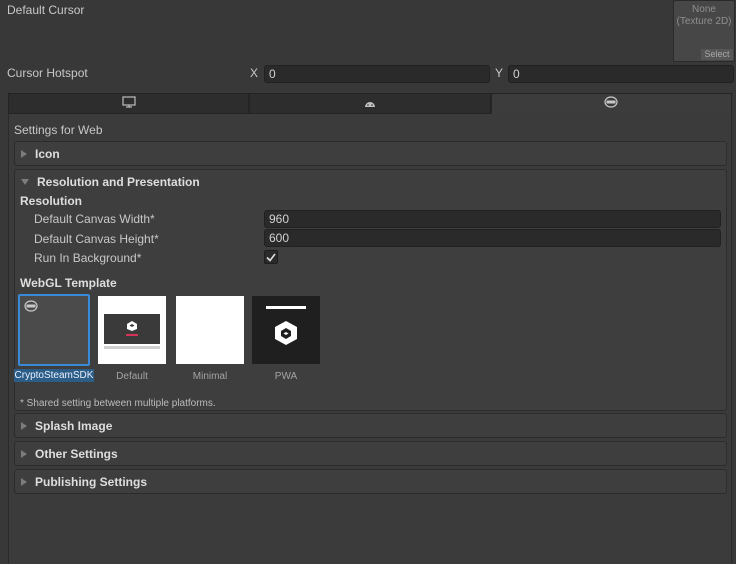  What do you see at coordinates (47, 154) in the screenshot?
I see `icon-section-title: Icon` at bounding box center [47, 154].